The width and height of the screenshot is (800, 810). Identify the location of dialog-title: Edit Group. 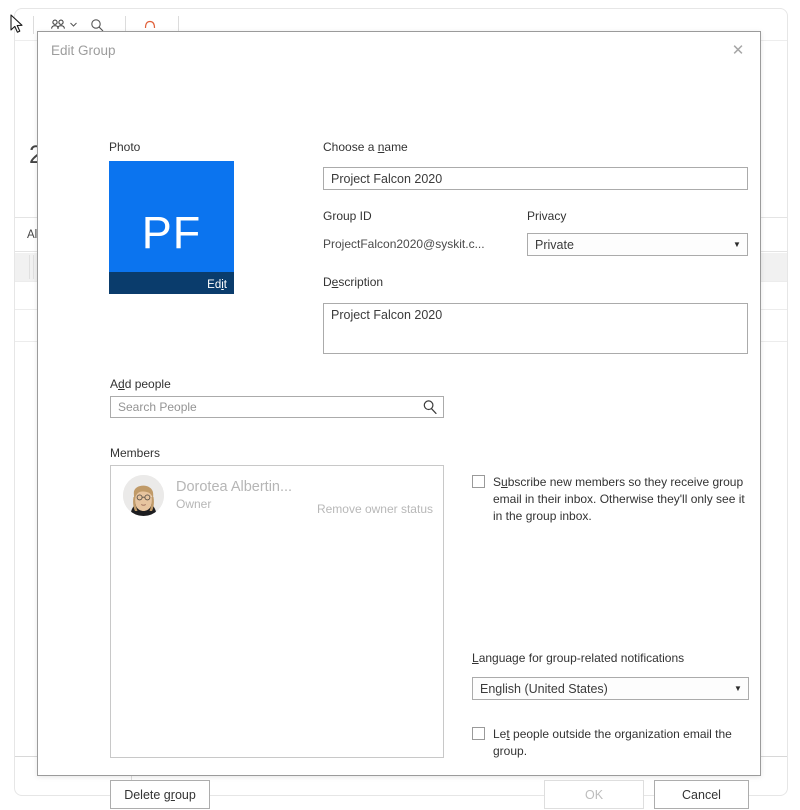
(83, 50).